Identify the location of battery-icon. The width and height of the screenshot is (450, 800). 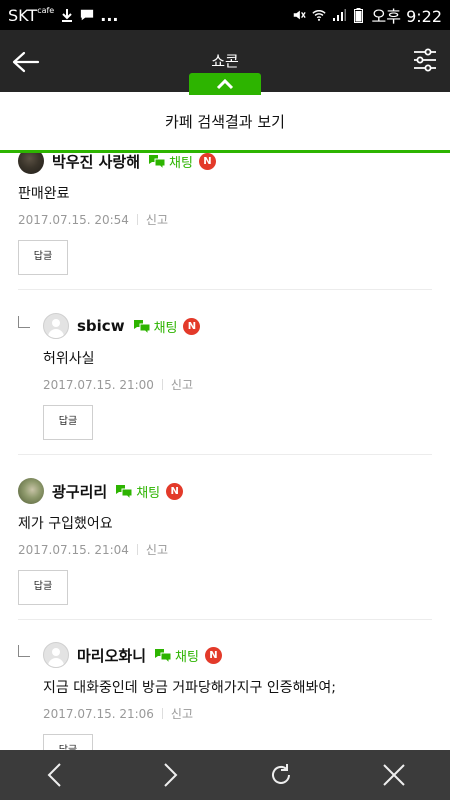
(359, 15).